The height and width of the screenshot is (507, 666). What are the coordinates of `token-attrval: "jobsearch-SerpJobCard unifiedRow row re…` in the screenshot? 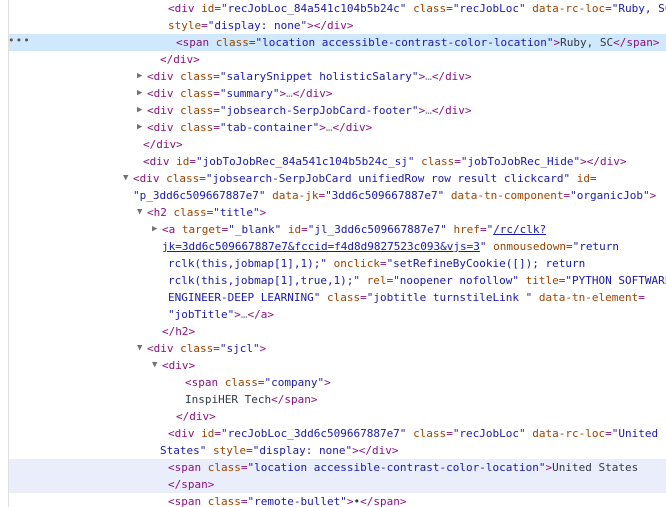 It's located at (388, 178).